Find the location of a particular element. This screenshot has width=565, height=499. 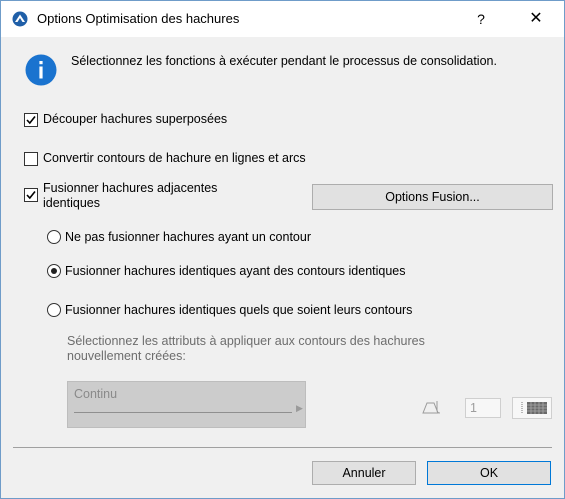

pattern-swatch-icon is located at coordinates (534, 408).